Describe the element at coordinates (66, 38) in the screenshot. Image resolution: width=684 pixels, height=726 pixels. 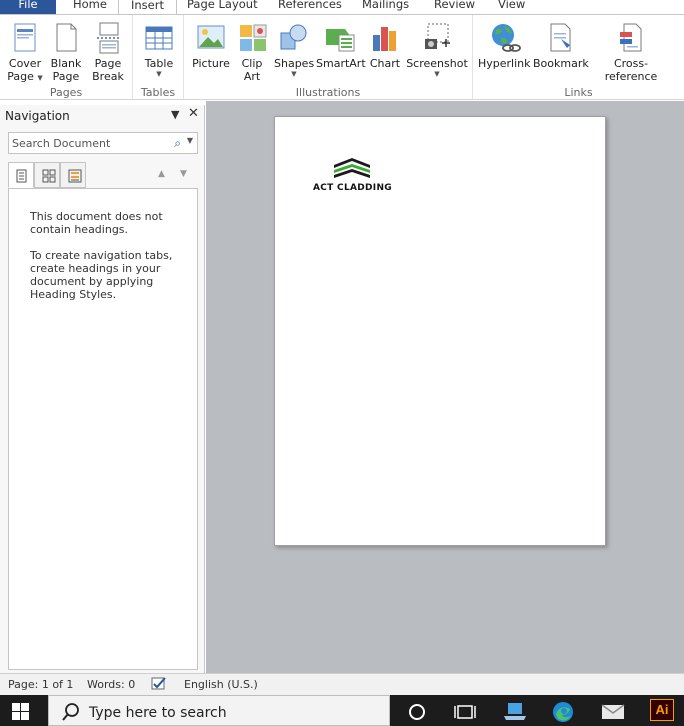
I see `blank-page-icon` at that location.